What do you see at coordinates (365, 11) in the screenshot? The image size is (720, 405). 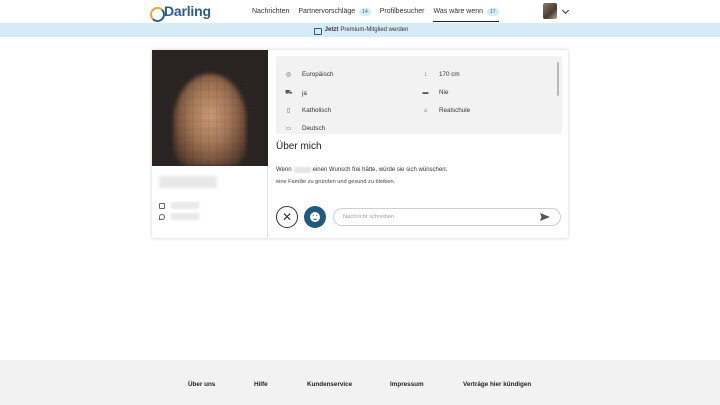 I see `count-badge: 14` at bounding box center [365, 11].